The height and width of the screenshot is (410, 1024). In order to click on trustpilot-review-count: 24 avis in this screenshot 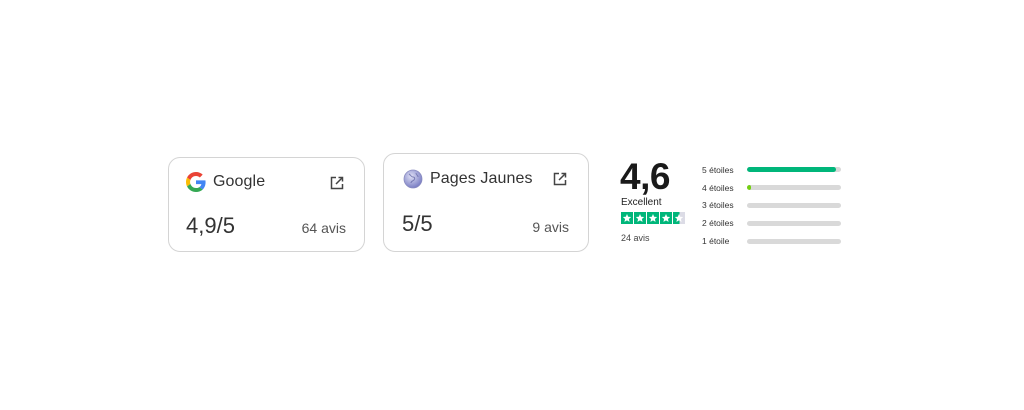, I will do `click(635, 238)`.